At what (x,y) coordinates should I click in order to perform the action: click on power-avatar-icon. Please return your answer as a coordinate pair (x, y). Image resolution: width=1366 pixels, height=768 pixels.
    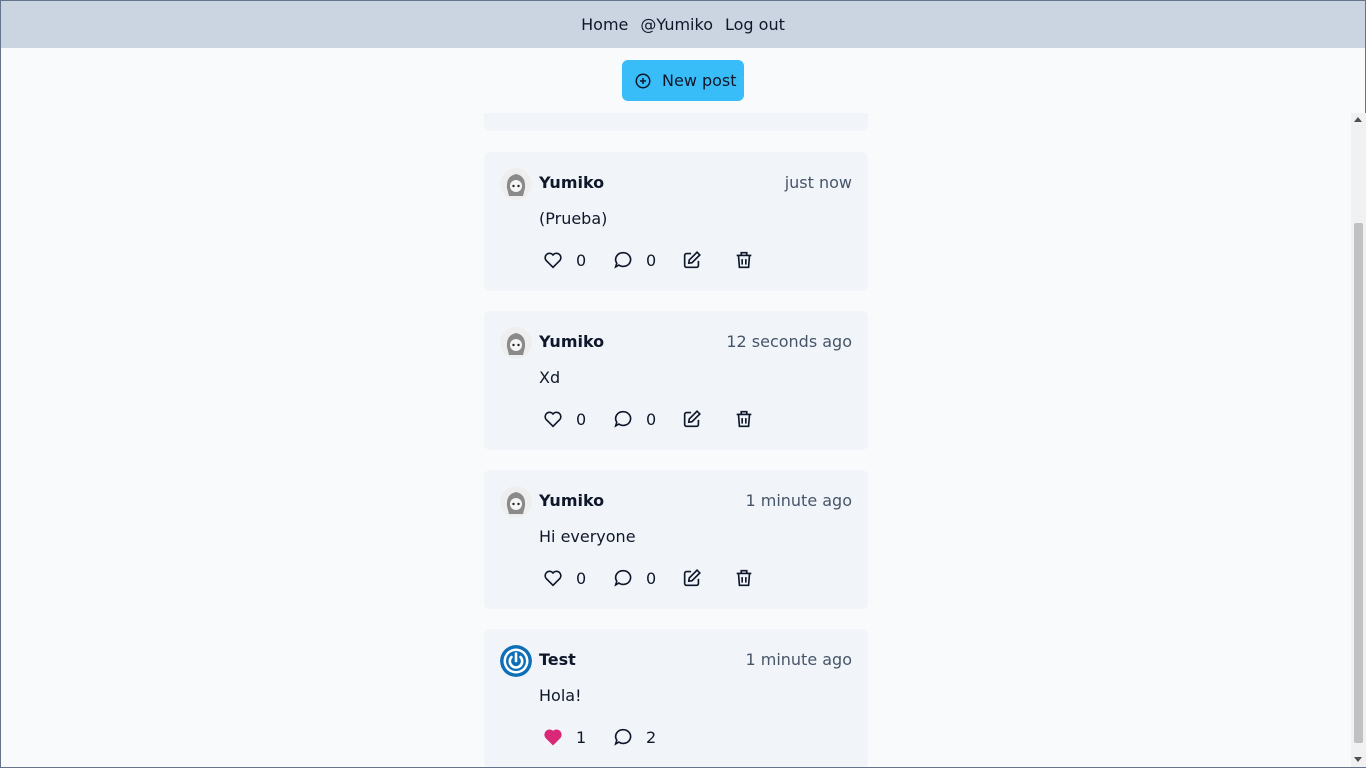
    Looking at the image, I should click on (516, 661).